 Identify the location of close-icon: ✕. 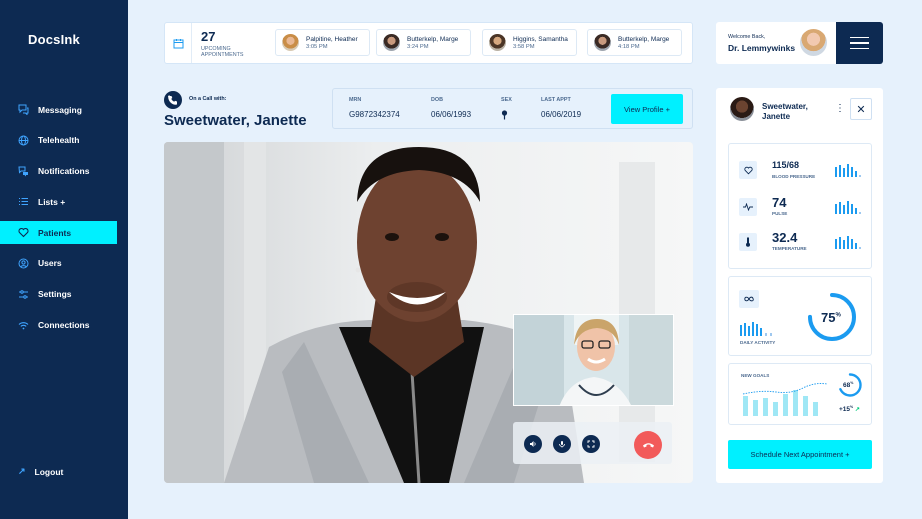
(861, 109).